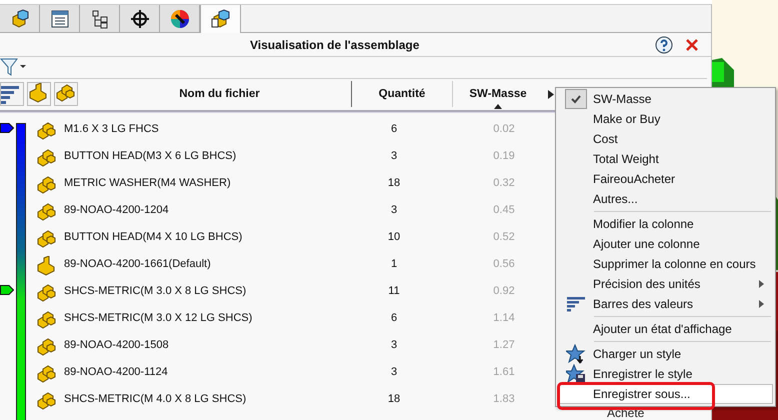 Image resolution: width=778 pixels, height=420 pixels. I want to click on mass-value: 0.52, so click(504, 237).